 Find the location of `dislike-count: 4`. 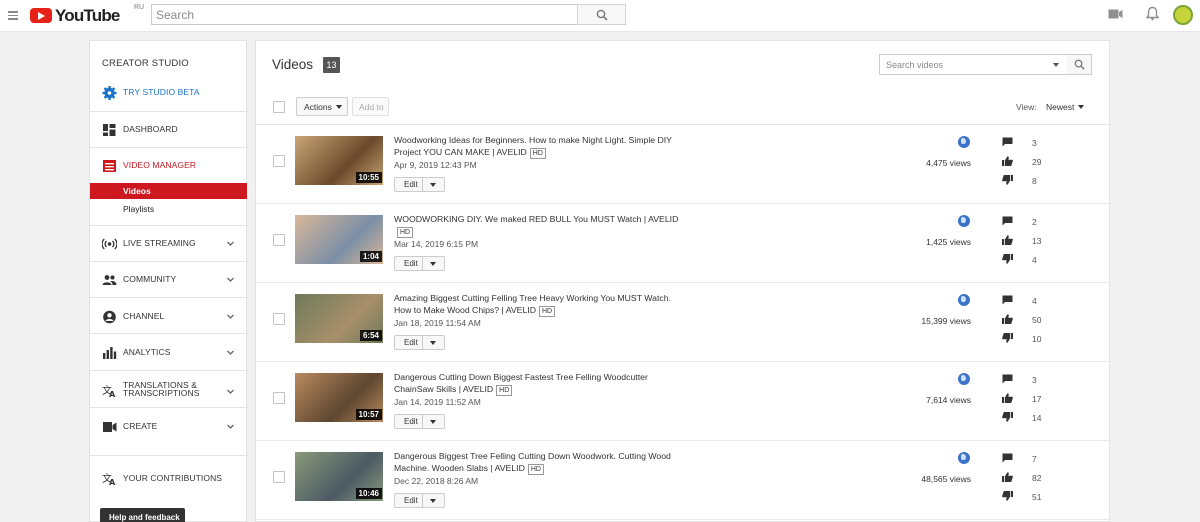

dislike-count: 4 is located at coordinates (1034, 260).